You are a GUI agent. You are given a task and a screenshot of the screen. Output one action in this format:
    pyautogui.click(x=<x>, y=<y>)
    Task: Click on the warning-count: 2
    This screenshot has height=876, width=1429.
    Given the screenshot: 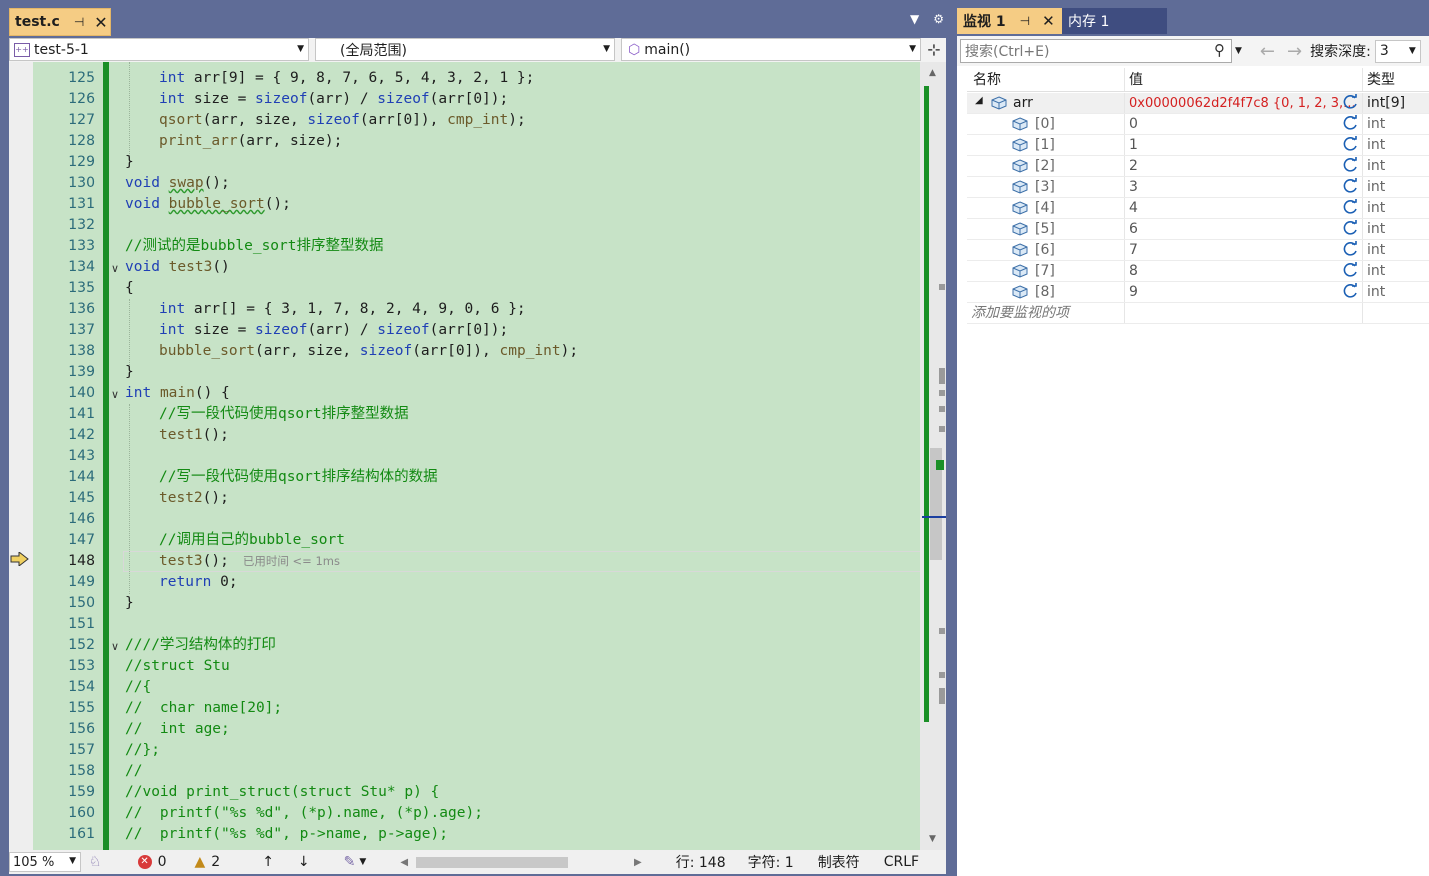 What is the action you would take?
    pyautogui.click(x=215, y=862)
    